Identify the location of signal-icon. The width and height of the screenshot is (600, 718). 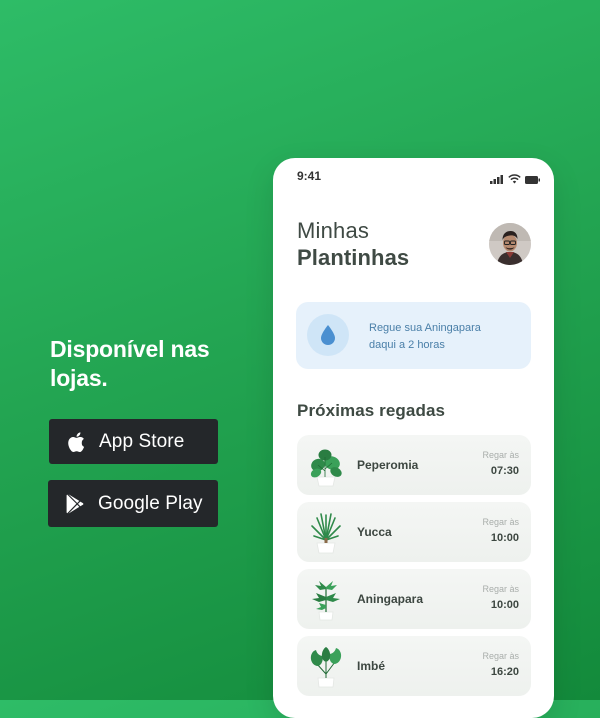
(497, 180).